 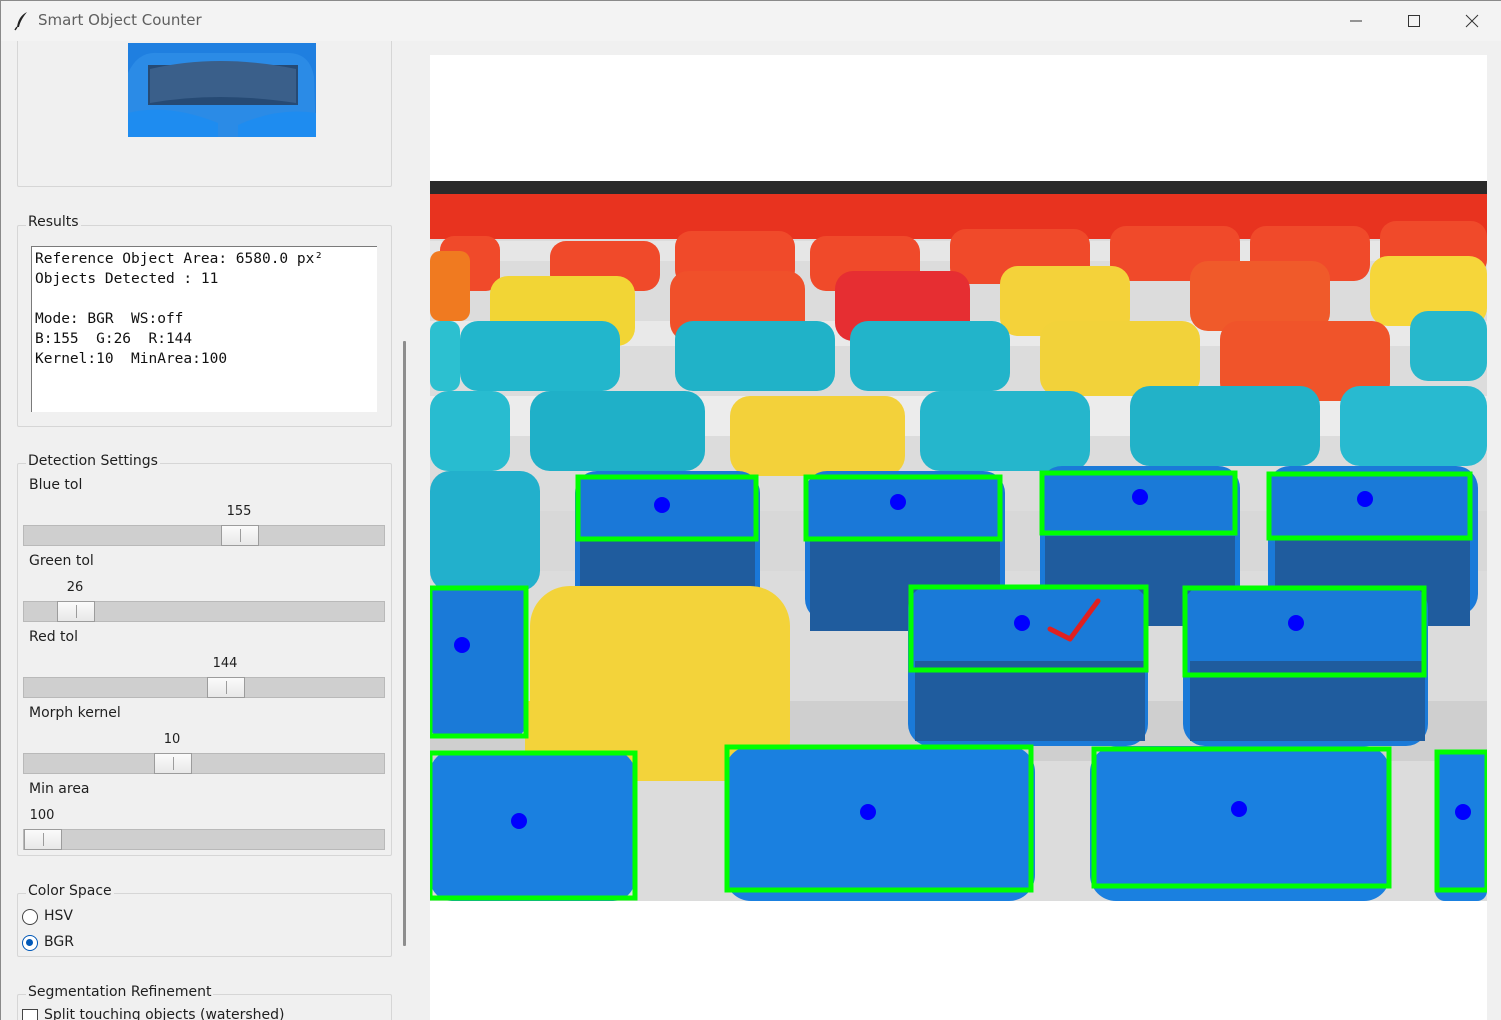 I want to click on window-title: Smart Object Counter, so click(x=120, y=20).